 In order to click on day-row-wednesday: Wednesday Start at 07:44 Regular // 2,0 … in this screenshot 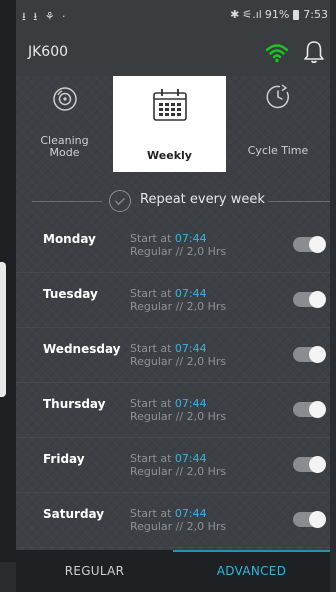, I will do `click(173, 355)`.